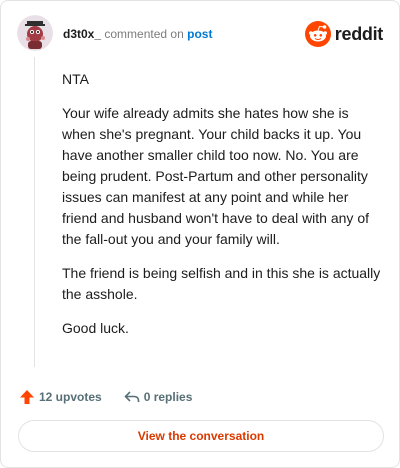 The height and width of the screenshot is (468, 400). I want to click on view-conversation-button: View the conversation, so click(201, 436).